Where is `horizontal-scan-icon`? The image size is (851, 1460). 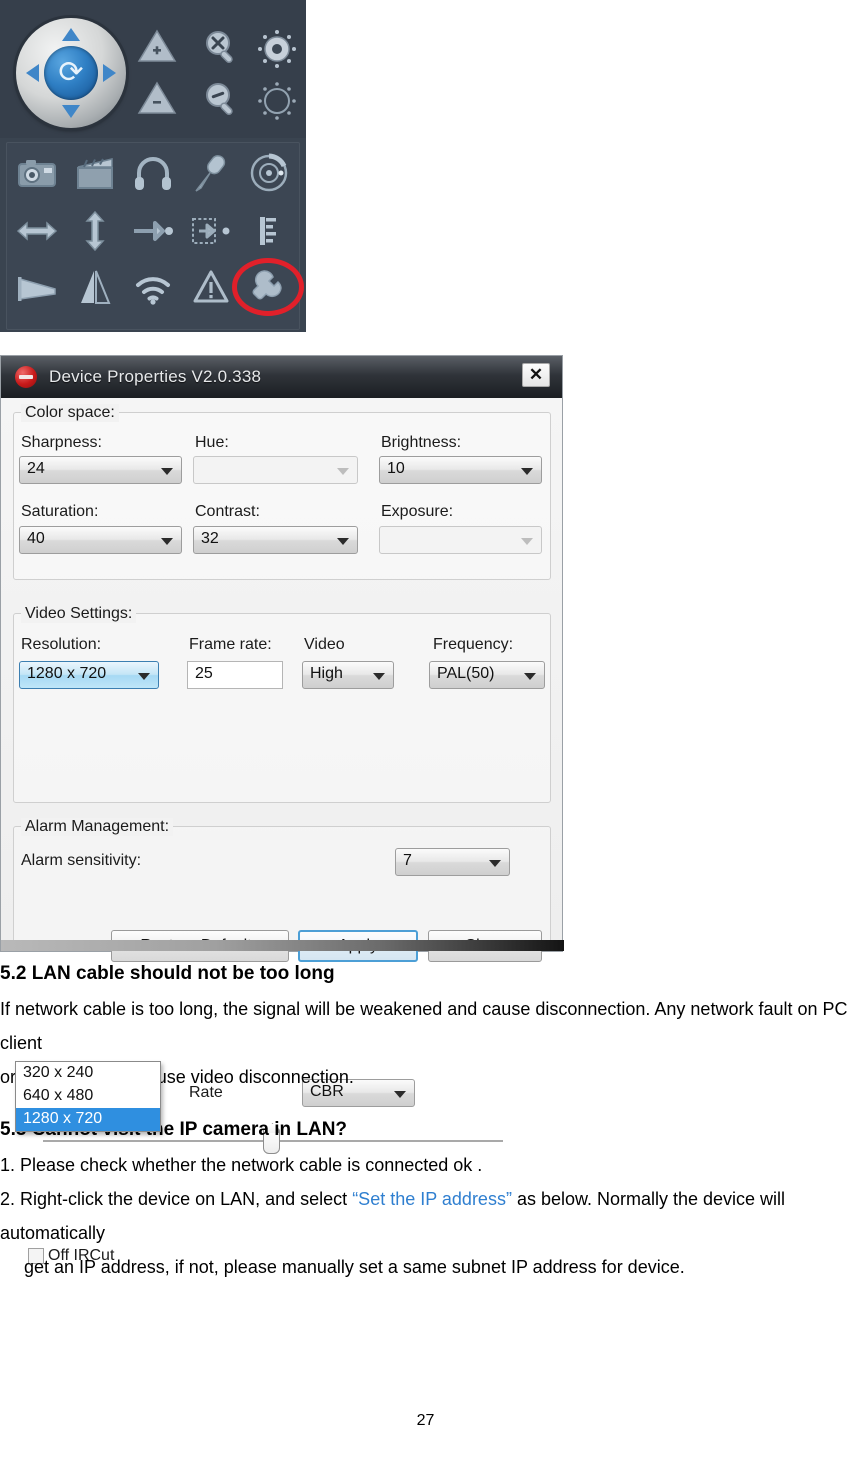
horizontal-scan-icon is located at coordinates (37, 231).